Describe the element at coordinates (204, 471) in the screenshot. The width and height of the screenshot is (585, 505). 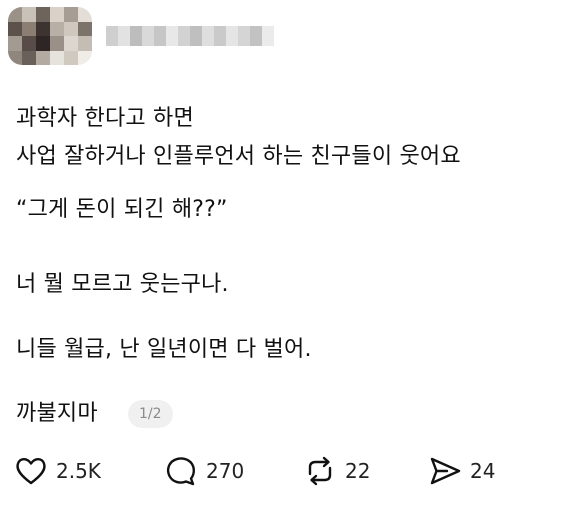
I see `reply-button: 270` at that location.